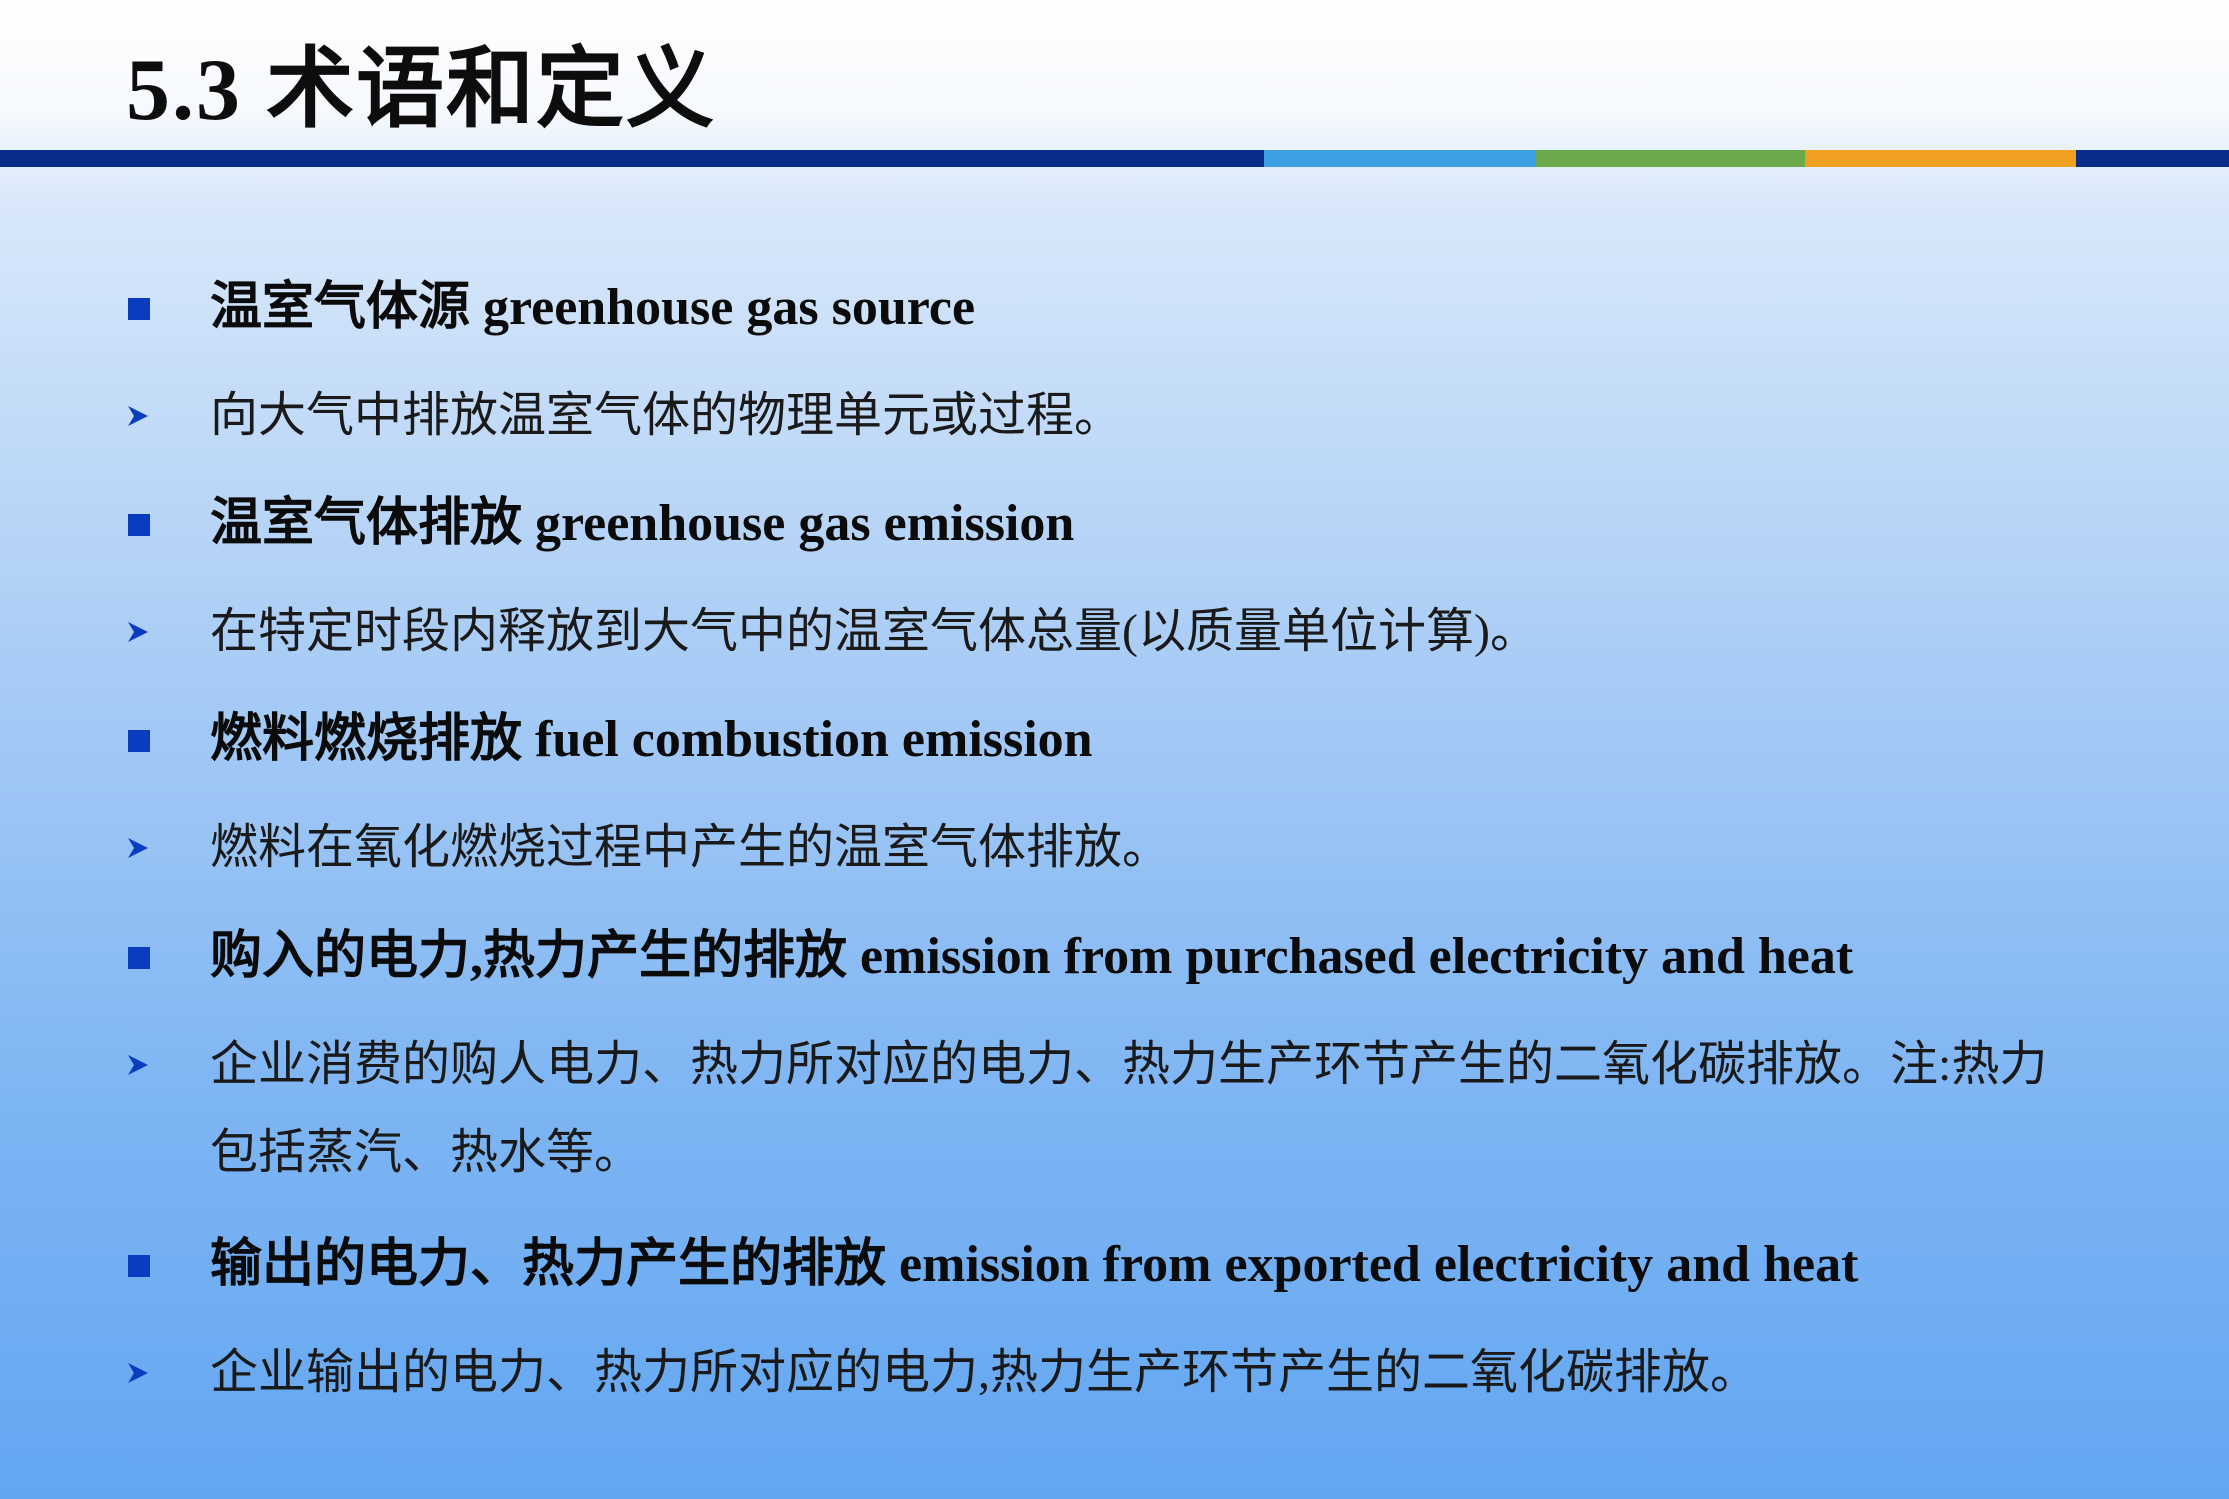 This screenshot has width=2229, height=1499. I want to click on title-underline-bar, so click(1114, 158).